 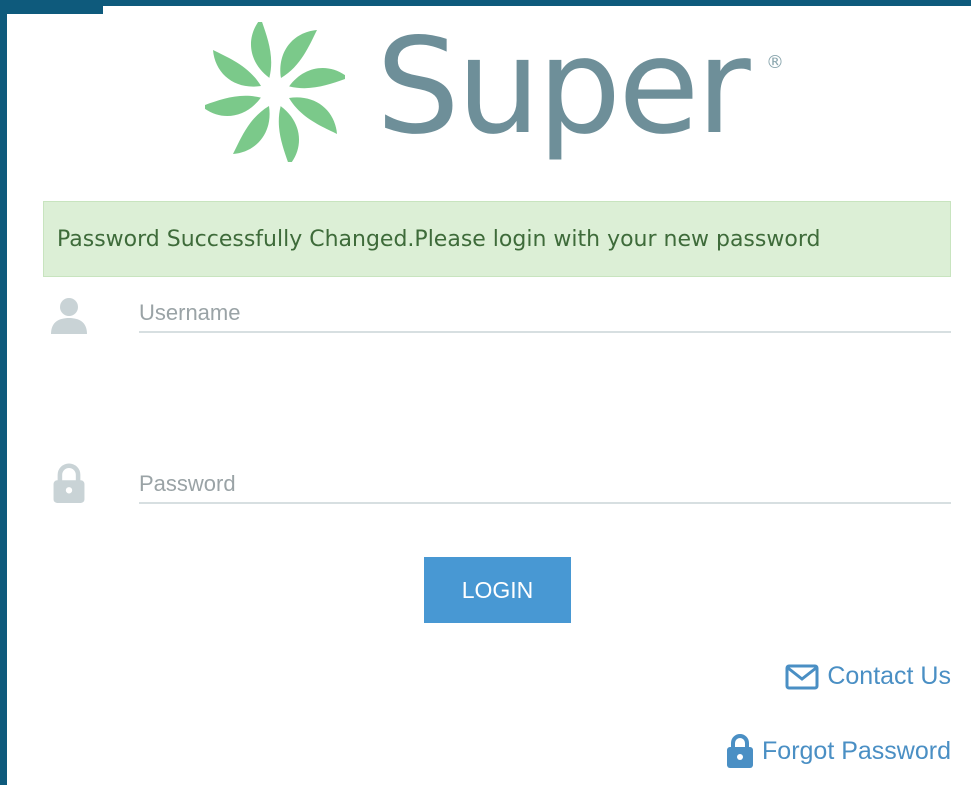 I want to click on login-button: LOGIN, so click(x=497, y=590).